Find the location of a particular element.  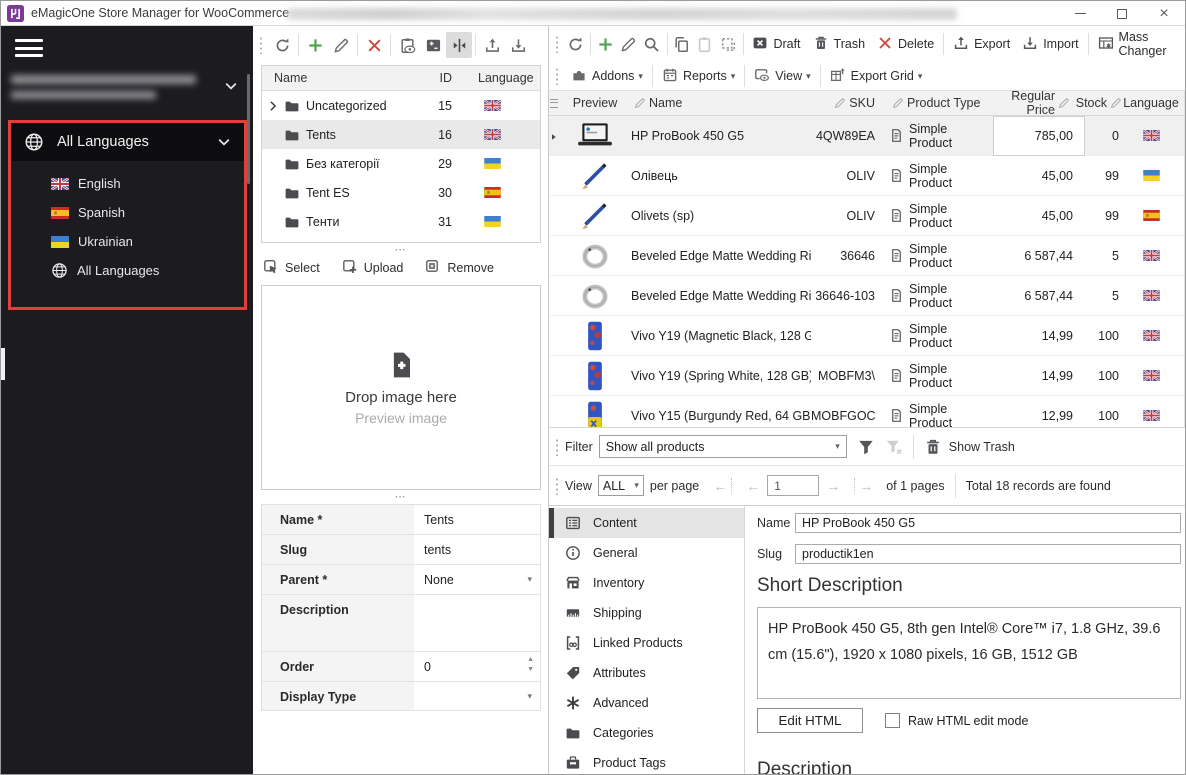

tab-content: Content is located at coordinates (646, 523).